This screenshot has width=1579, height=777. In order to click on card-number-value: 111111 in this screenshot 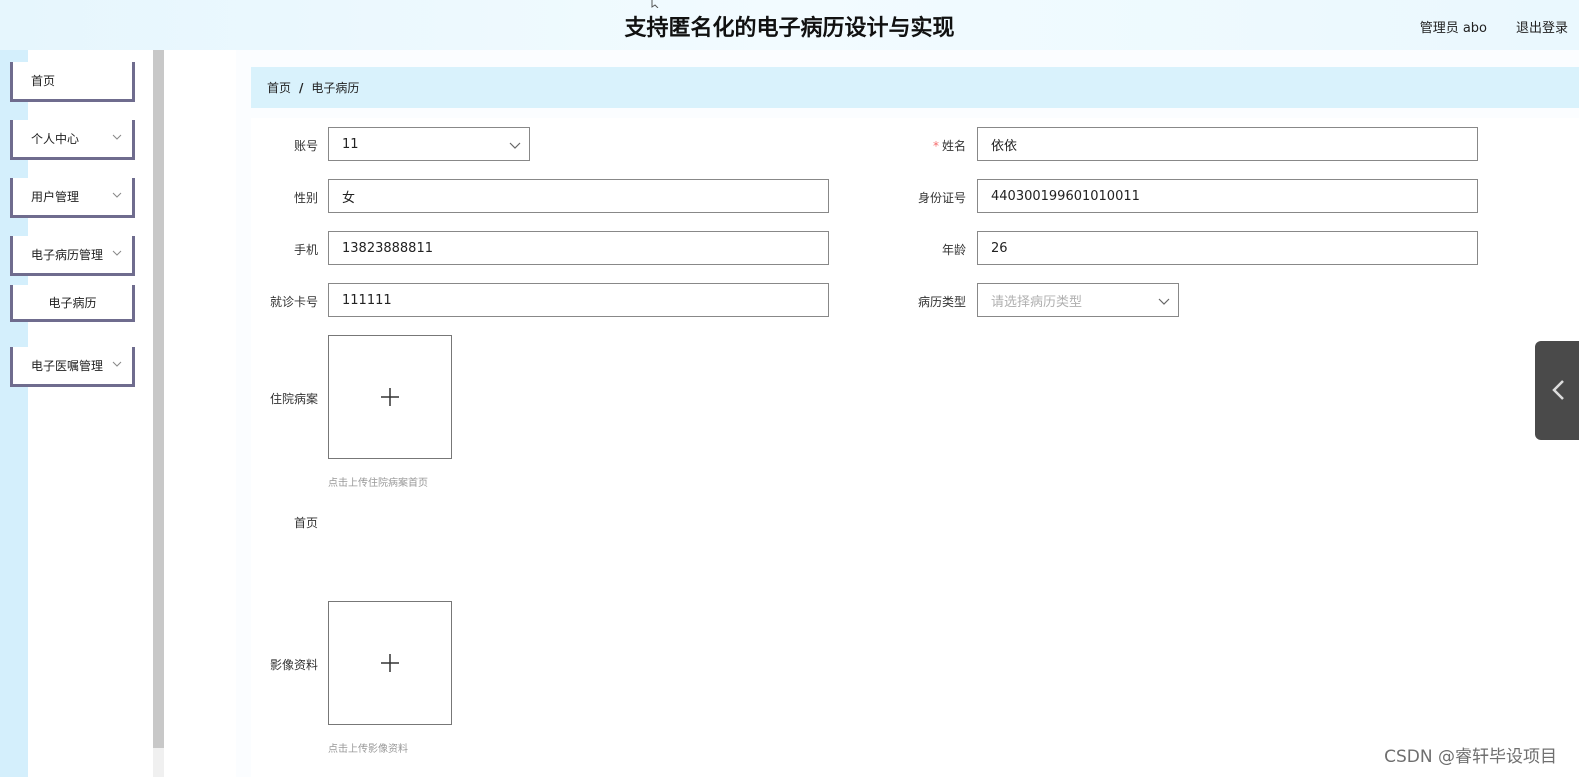, I will do `click(367, 300)`.